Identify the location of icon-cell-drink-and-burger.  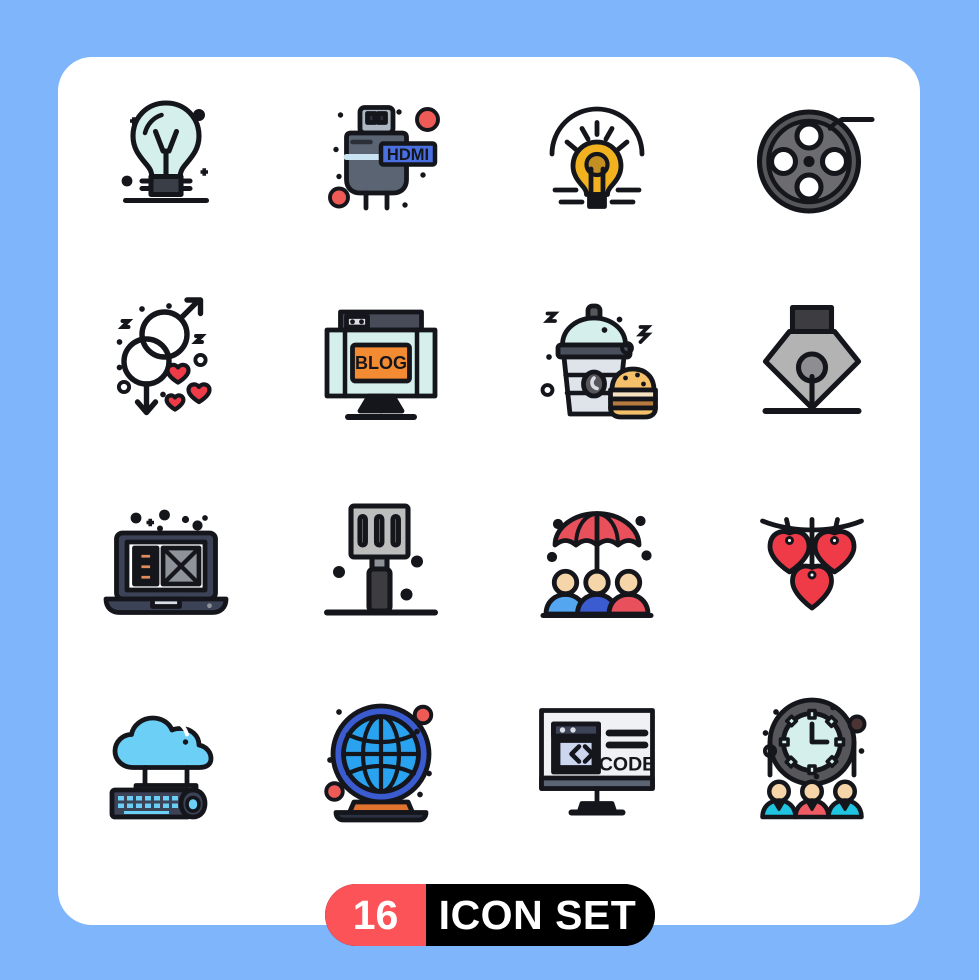
(597, 357).